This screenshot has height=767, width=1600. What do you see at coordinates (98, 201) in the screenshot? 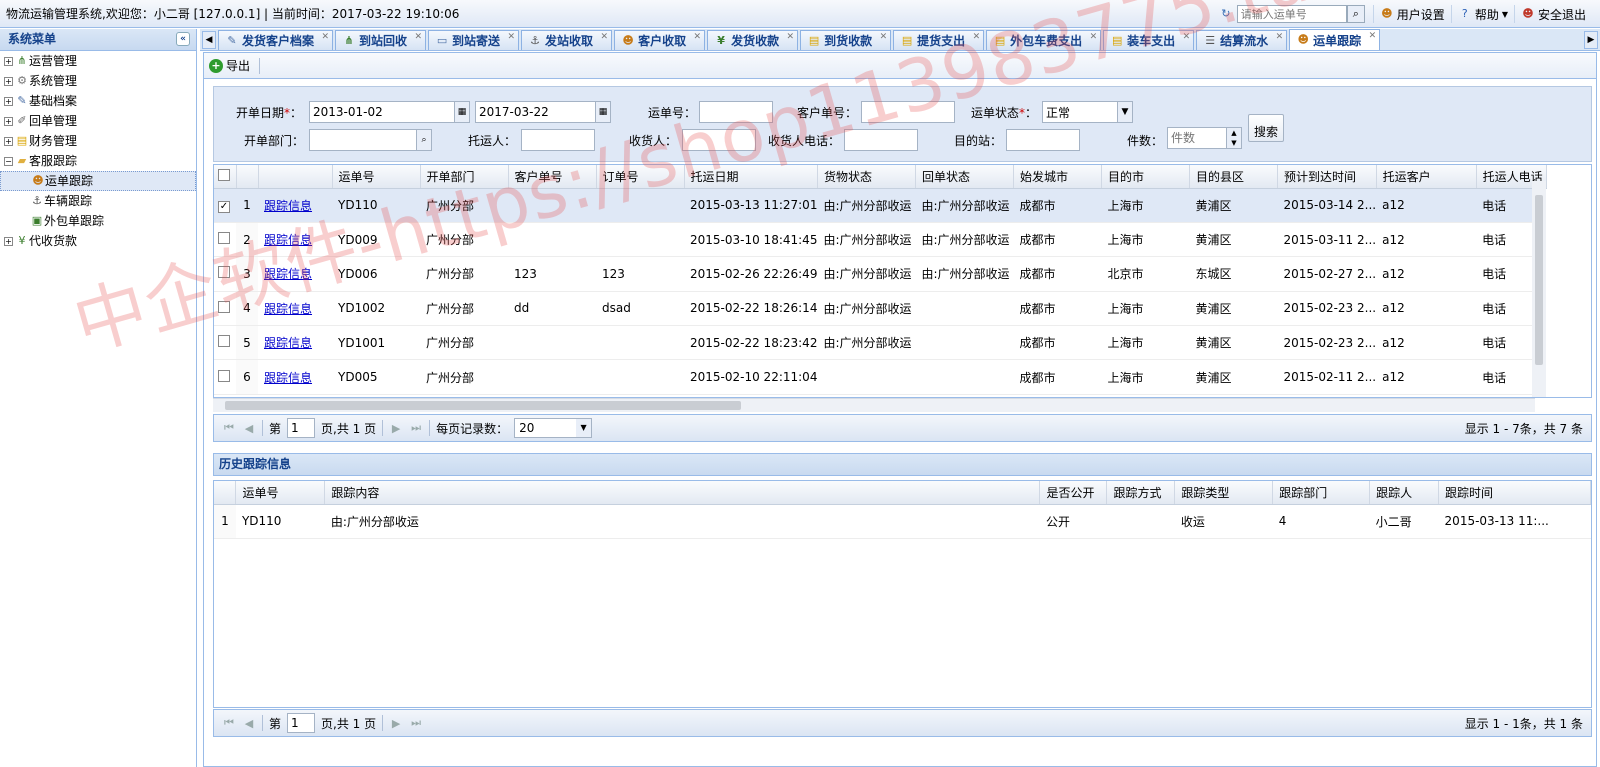
I see `menu-item-vehicle-tracking: ⚓ 车辆跟踪` at bounding box center [98, 201].